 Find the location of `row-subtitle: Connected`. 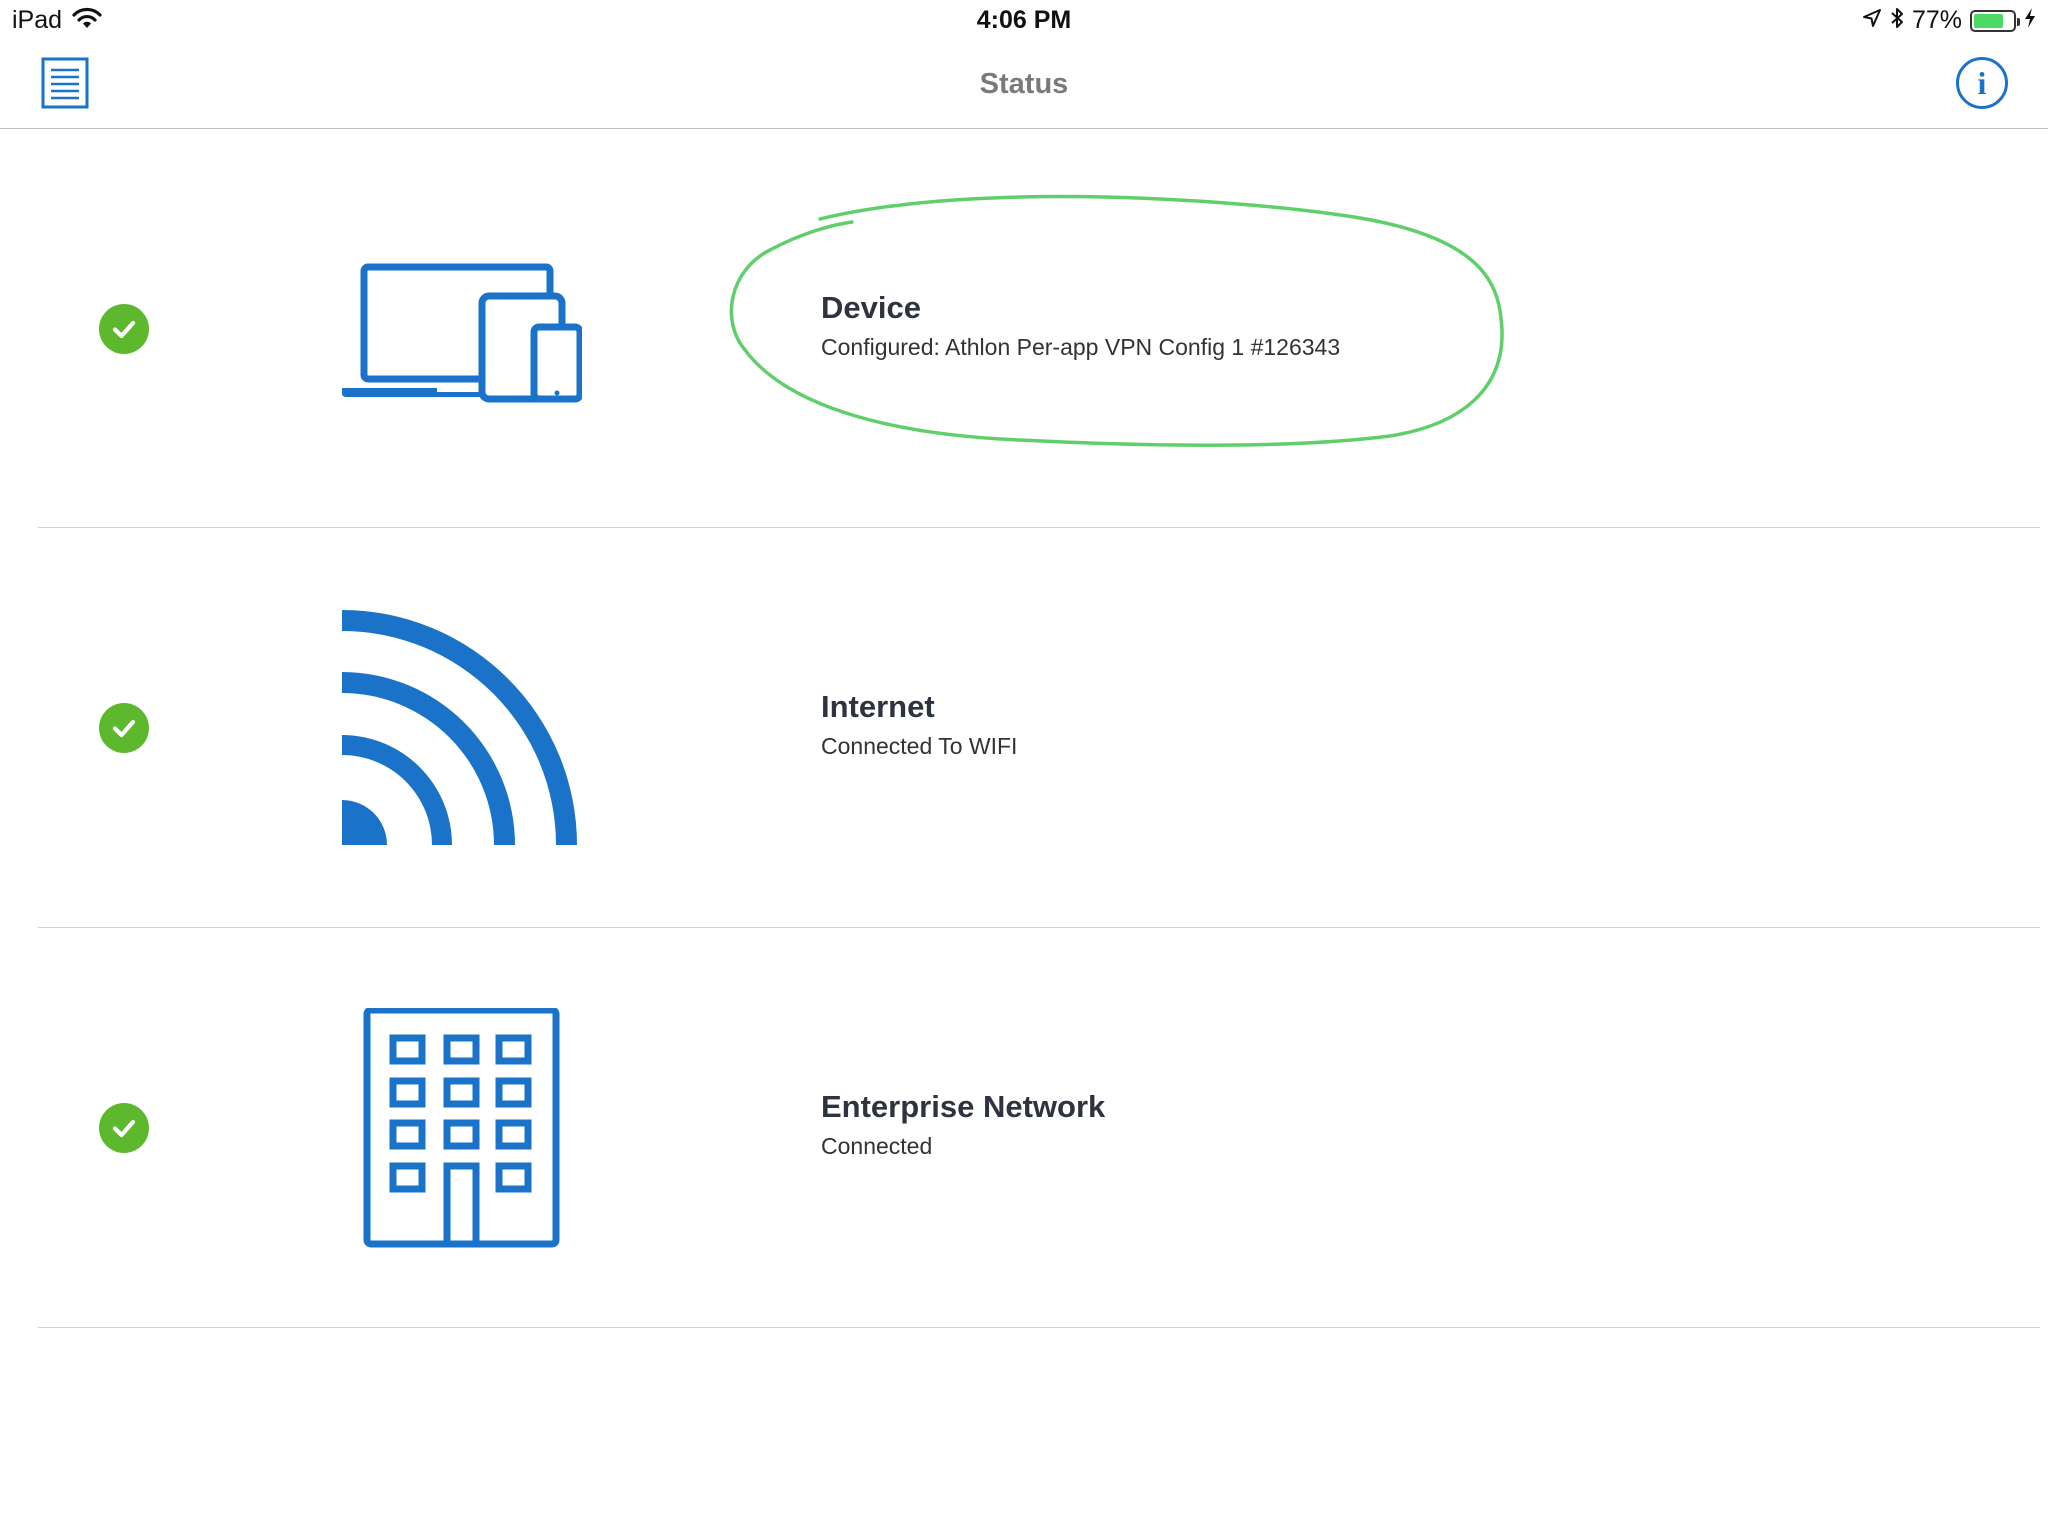

row-subtitle: Connected is located at coordinates (877, 1146).